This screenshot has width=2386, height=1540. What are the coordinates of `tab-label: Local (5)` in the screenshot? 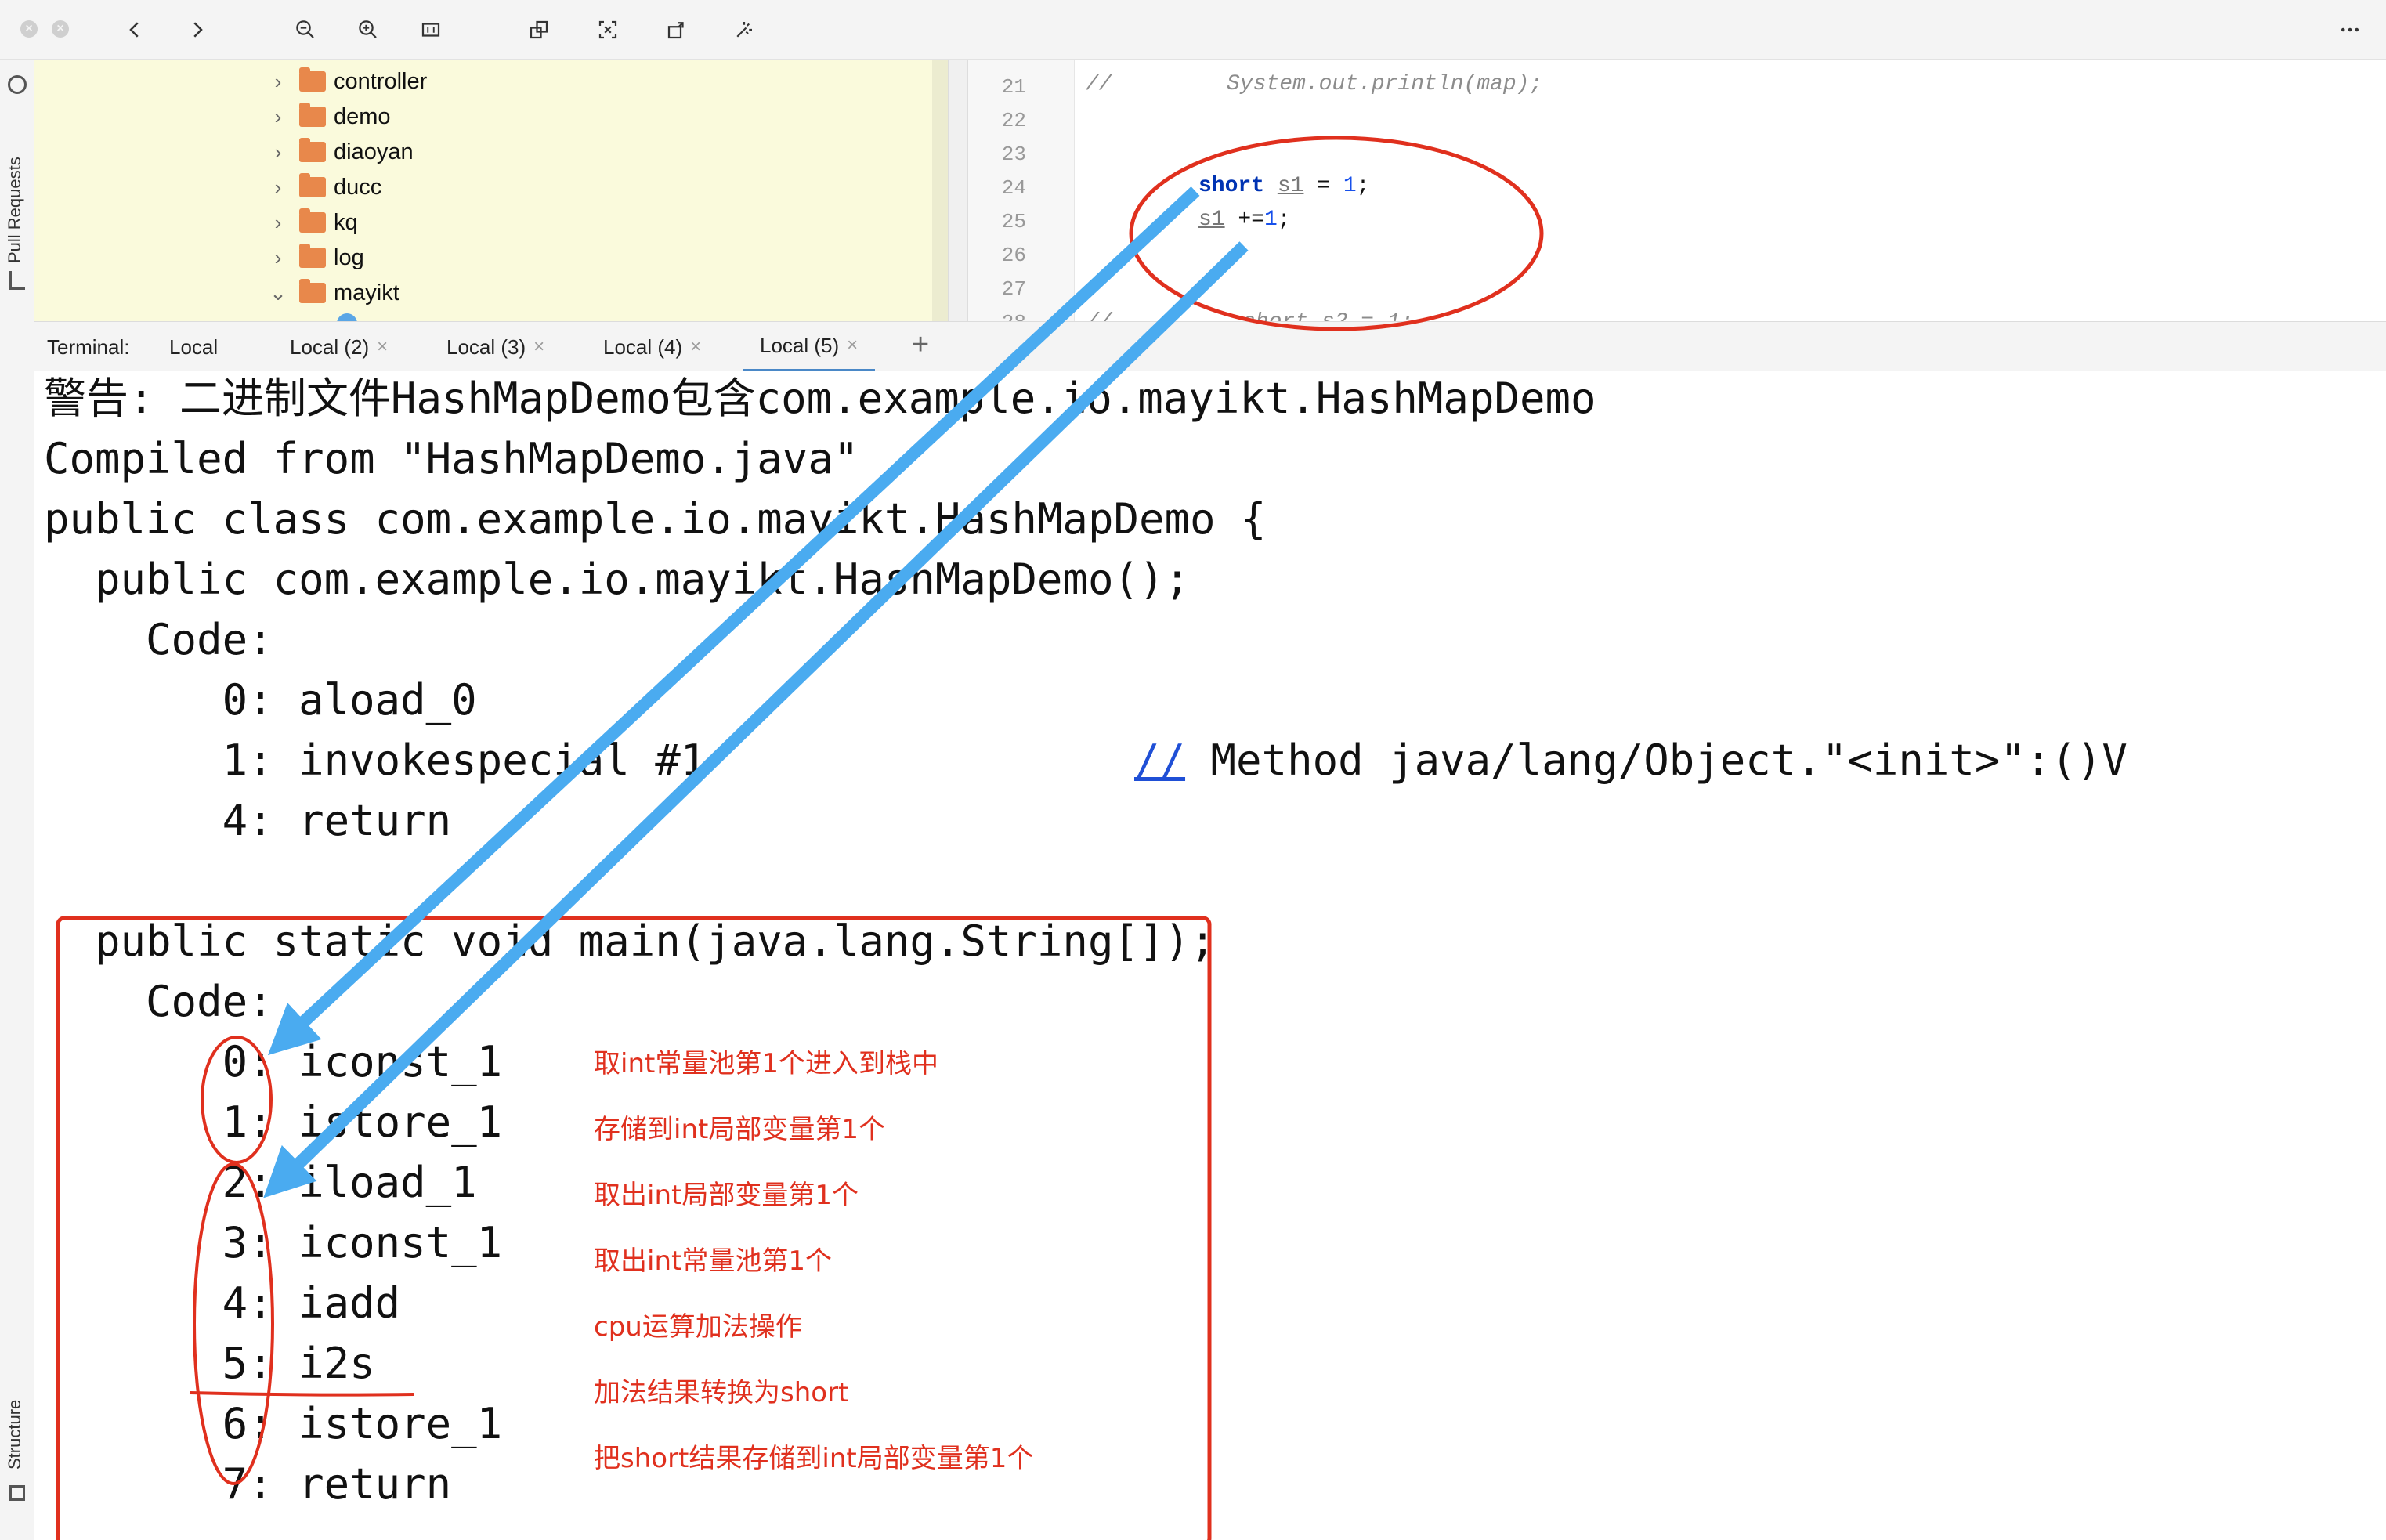 It's located at (800, 345).